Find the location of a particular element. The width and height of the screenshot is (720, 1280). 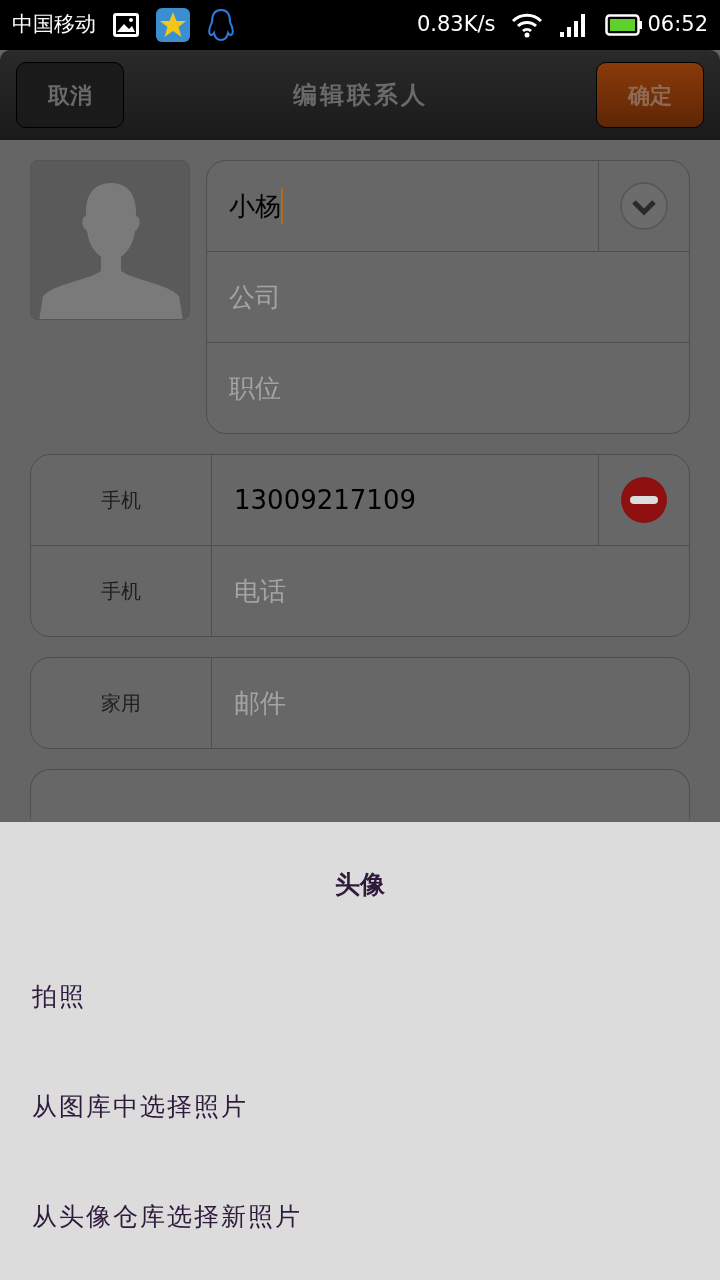

page-title: 编辑联系人 is located at coordinates (360, 95).